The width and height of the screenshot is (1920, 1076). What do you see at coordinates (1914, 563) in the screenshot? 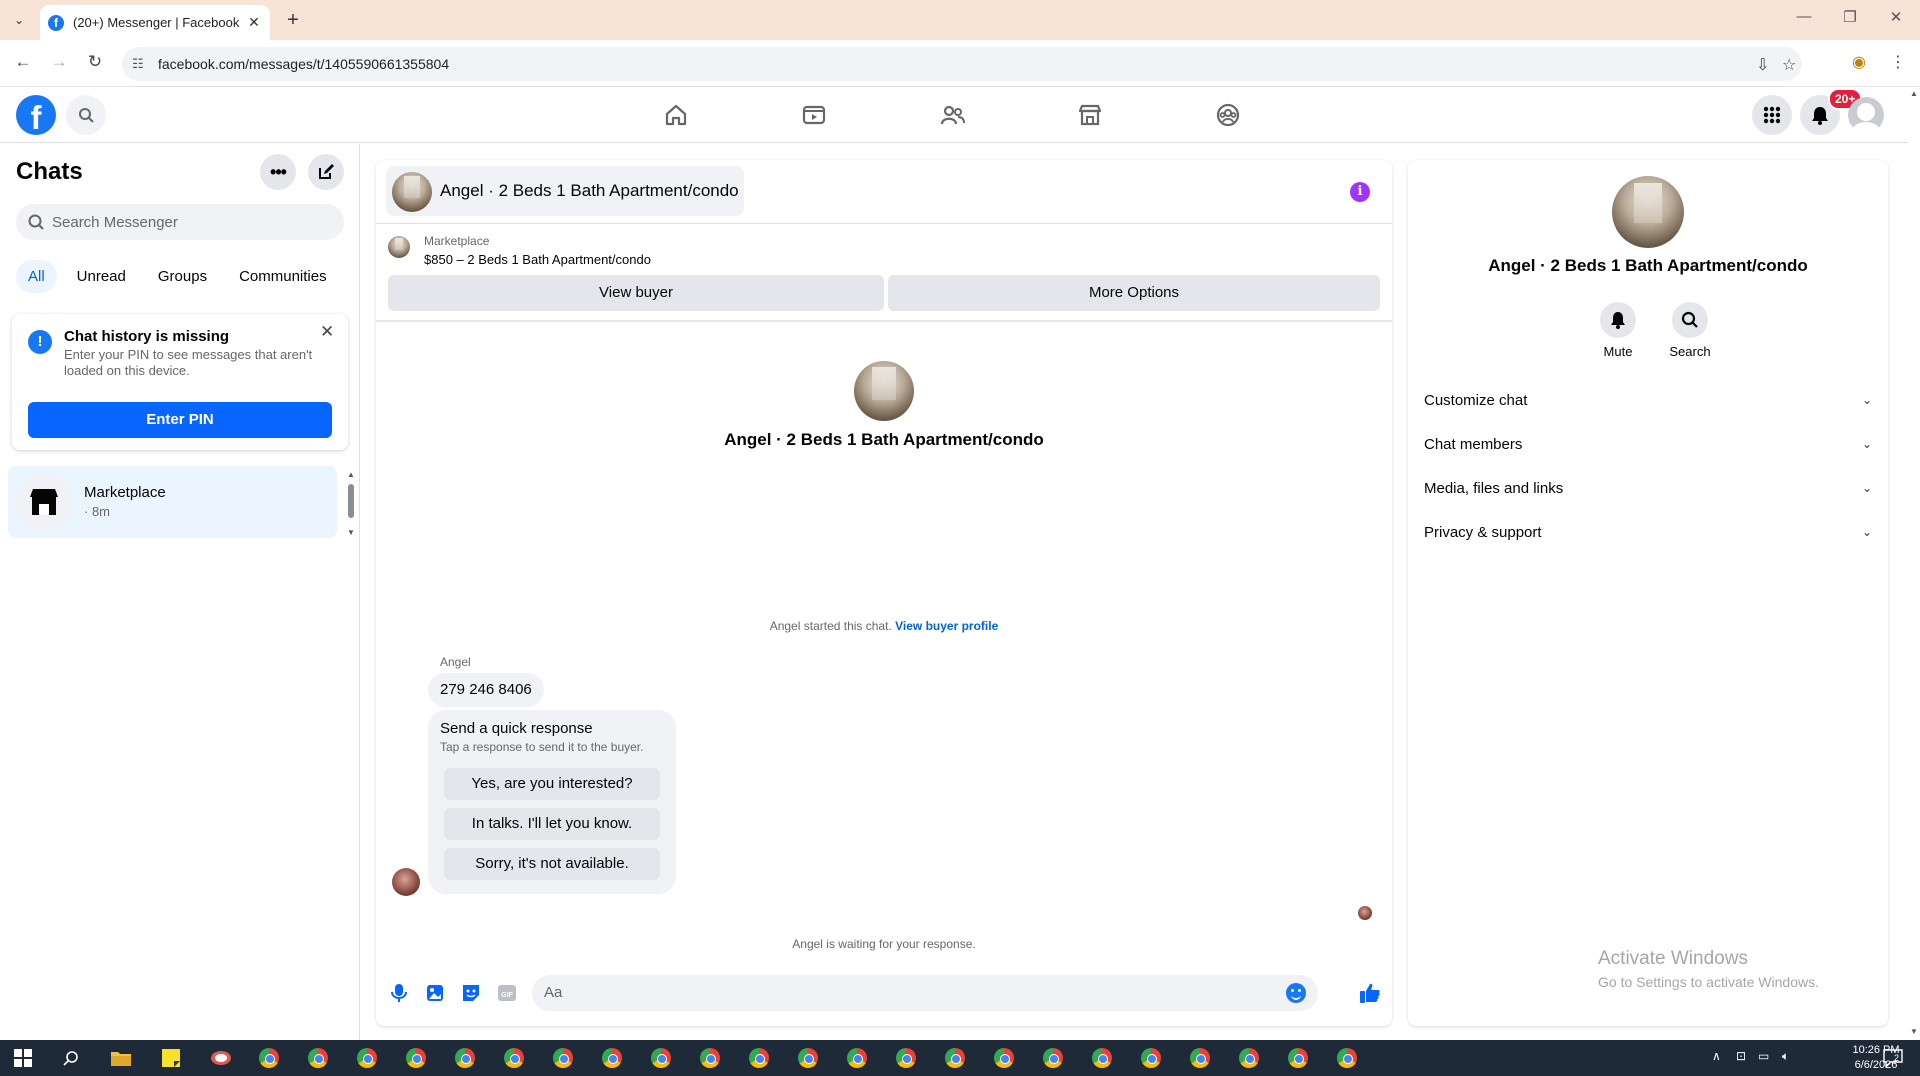
I see `page-scrollbar: ▲ ▼` at bounding box center [1914, 563].